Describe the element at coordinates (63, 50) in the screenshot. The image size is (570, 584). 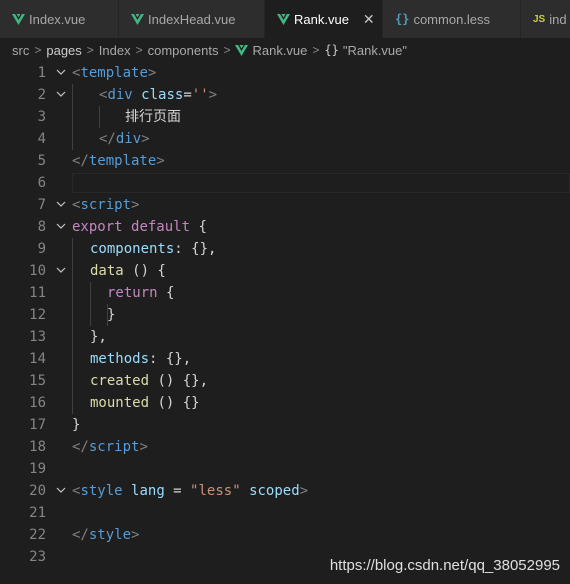
I see `breadcrumb-pages: pages` at that location.